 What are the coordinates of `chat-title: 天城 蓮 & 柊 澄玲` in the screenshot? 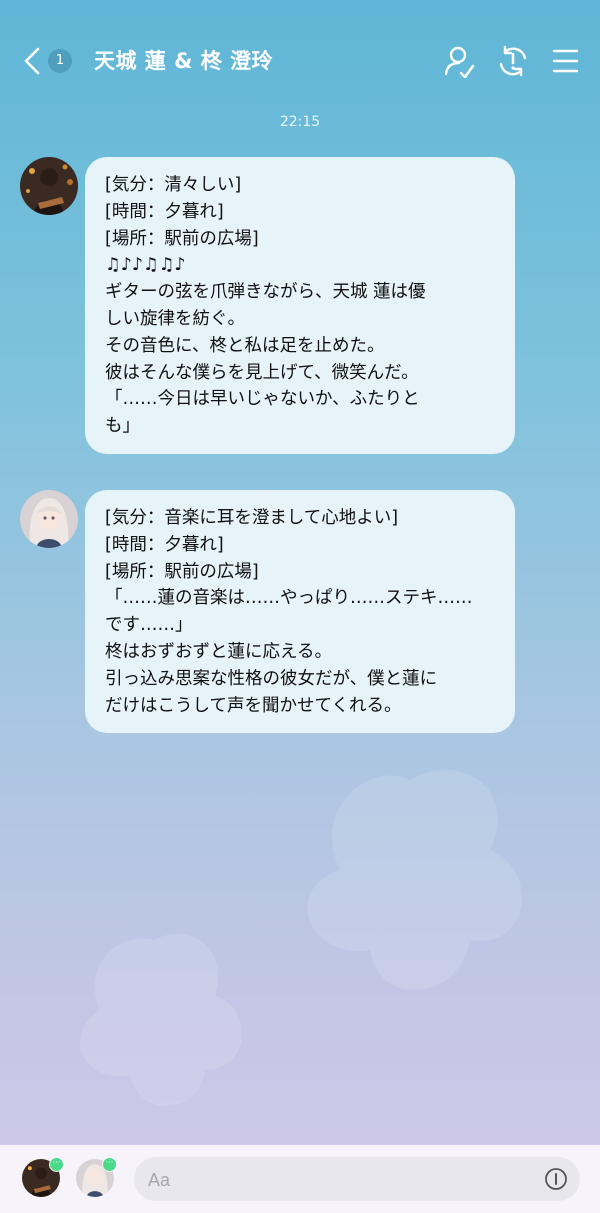 It's located at (184, 61).